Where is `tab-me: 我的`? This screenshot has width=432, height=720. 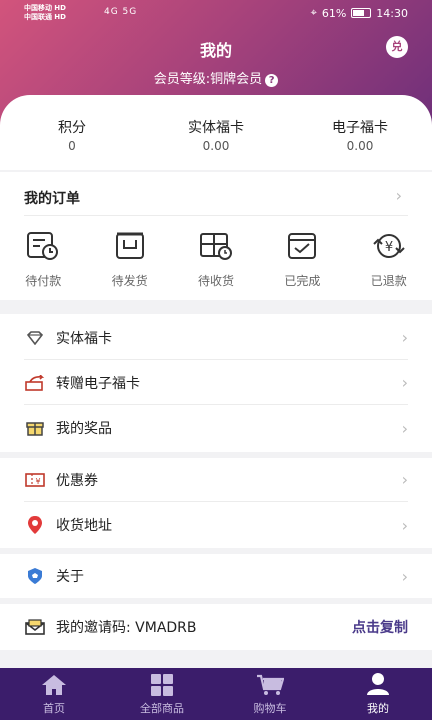
tab-me: 我的 is located at coordinates (378, 694).